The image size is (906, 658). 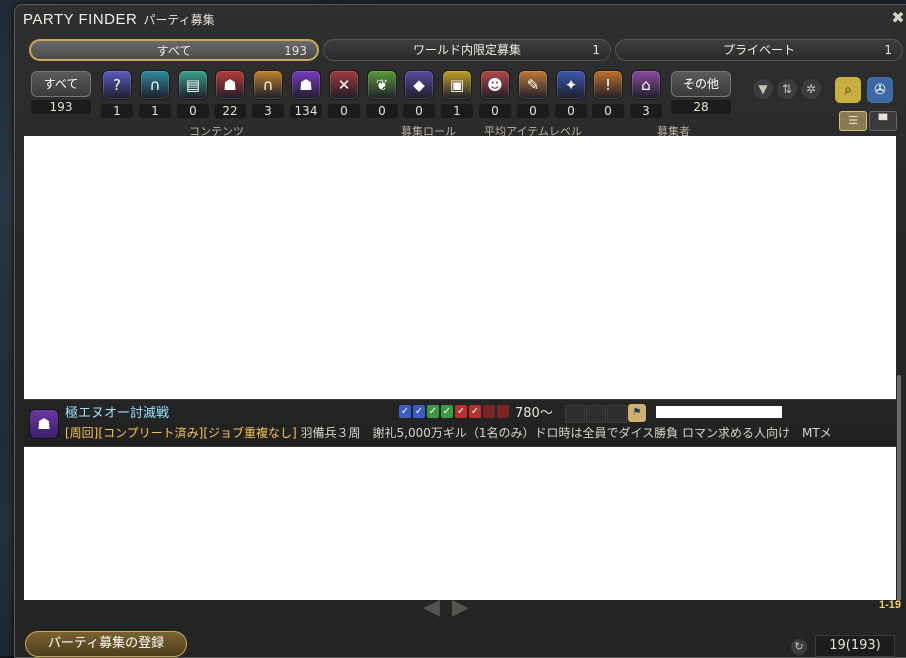 I want to click on category-button: ◆ 0, so click(x=419, y=94).